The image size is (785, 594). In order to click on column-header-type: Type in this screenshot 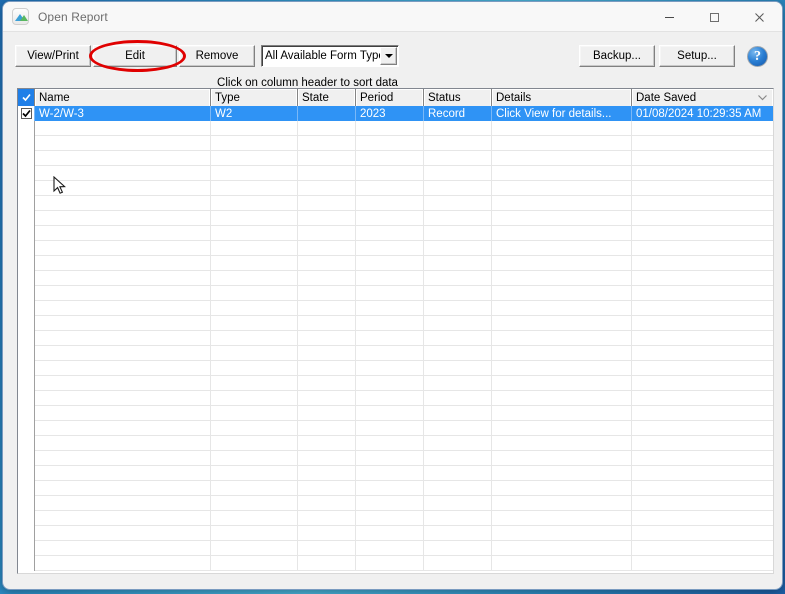, I will do `click(254, 97)`.